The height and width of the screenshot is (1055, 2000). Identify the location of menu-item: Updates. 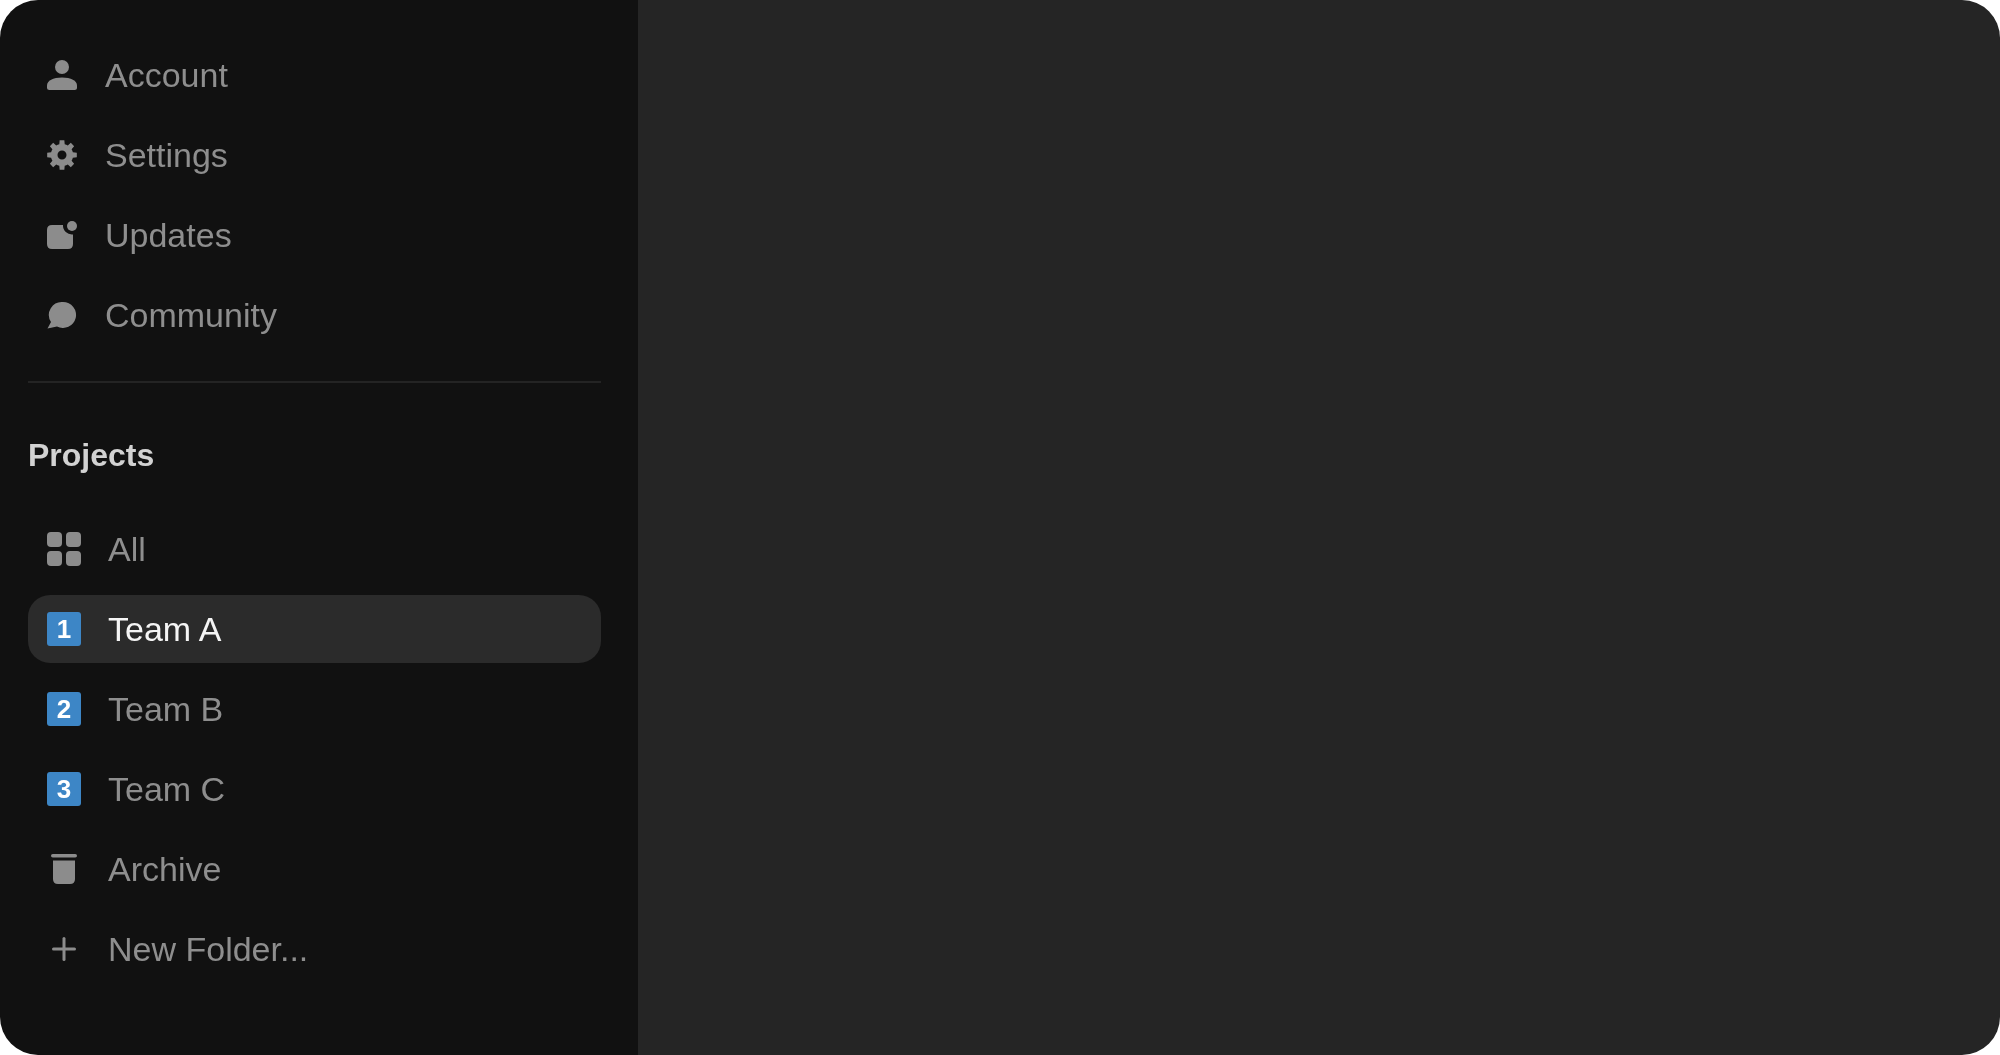
(314, 235).